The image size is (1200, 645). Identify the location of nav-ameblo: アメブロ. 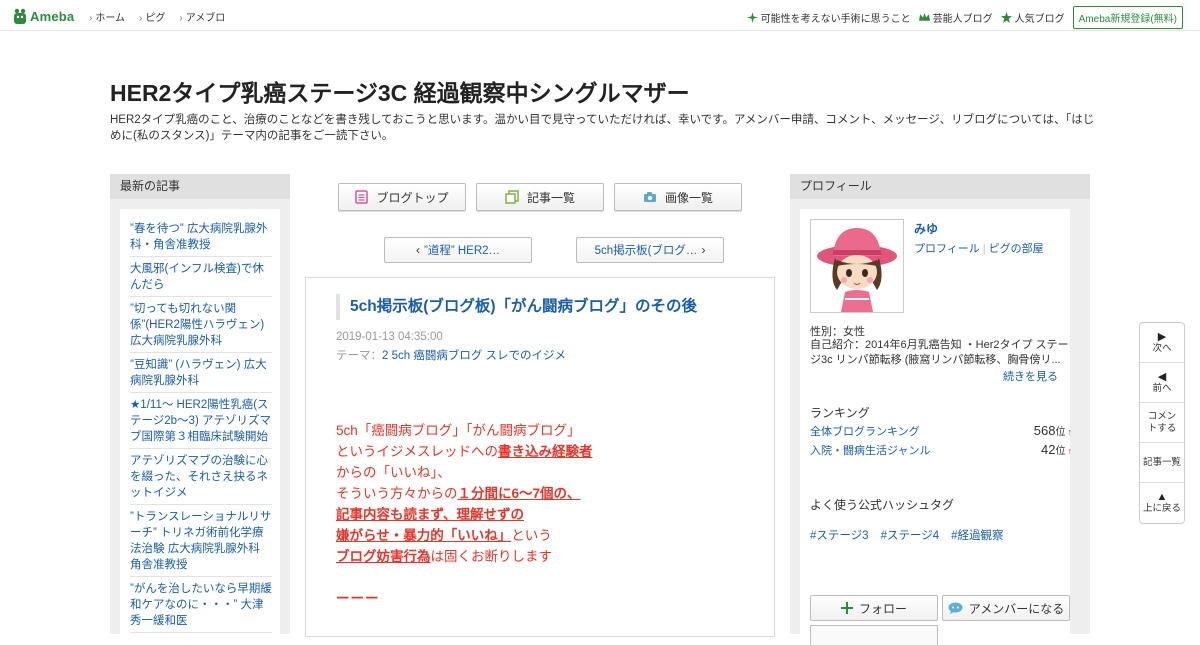
(202, 16).